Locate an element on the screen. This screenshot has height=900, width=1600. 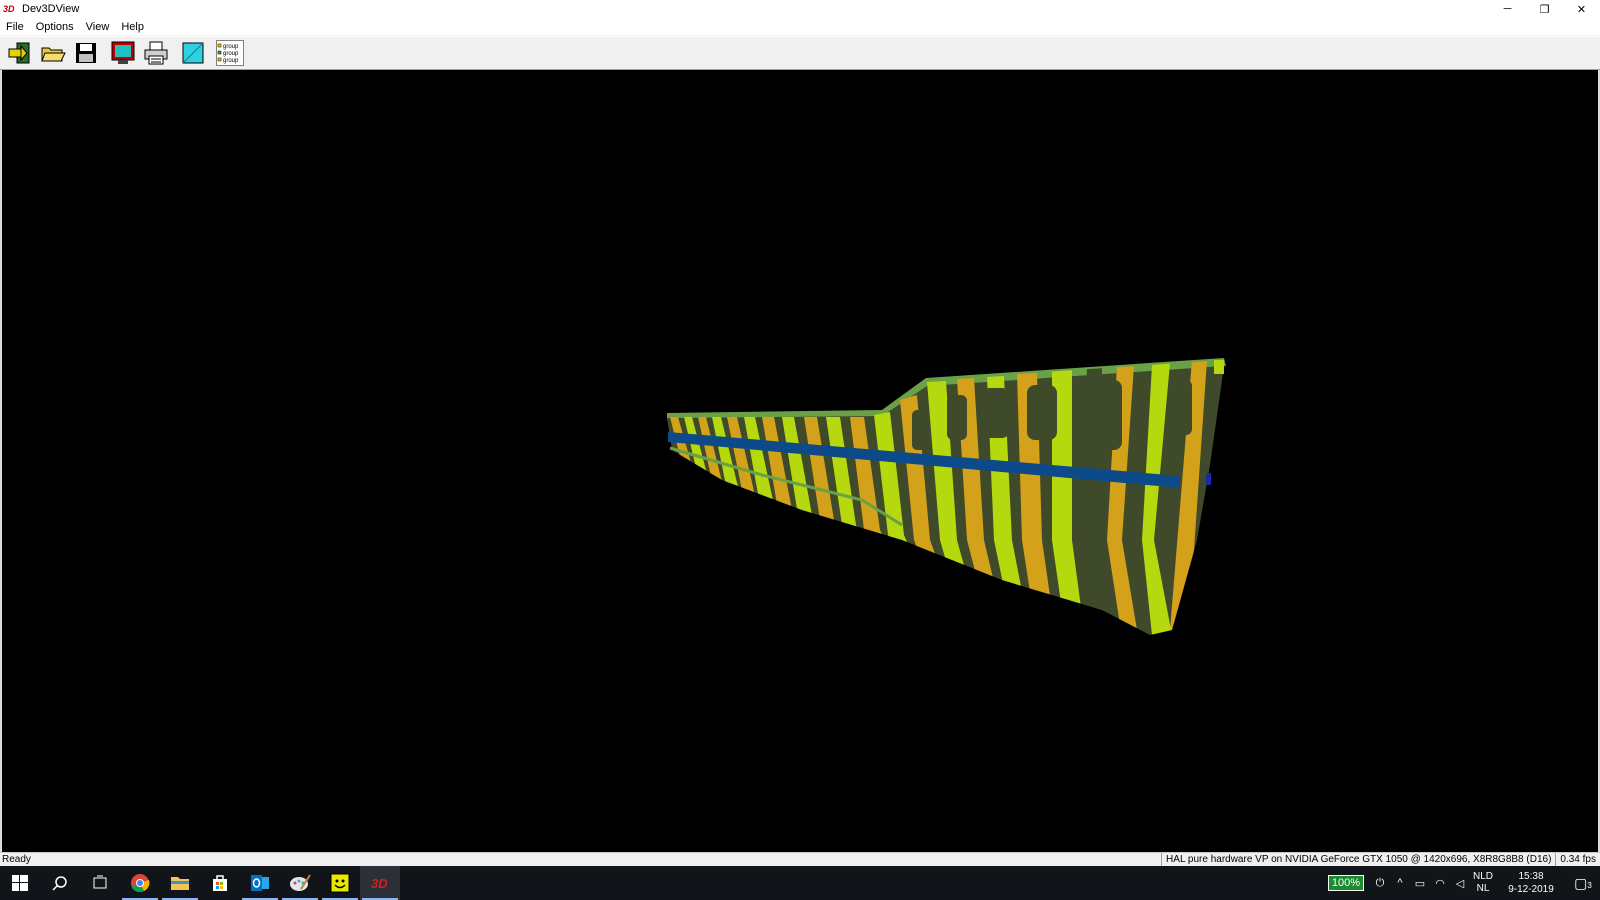
window-title: Dev3DView is located at coordinates (51, 9).